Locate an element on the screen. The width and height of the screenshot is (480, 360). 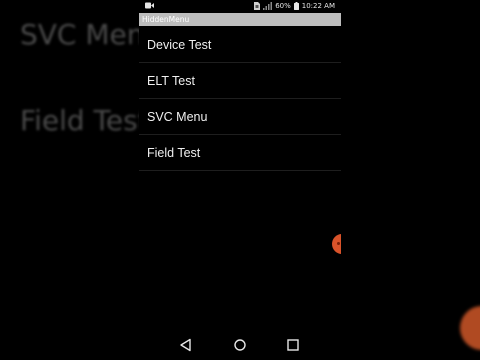
menu-item-device-test: Device Test is located at coordinates (240, 45).